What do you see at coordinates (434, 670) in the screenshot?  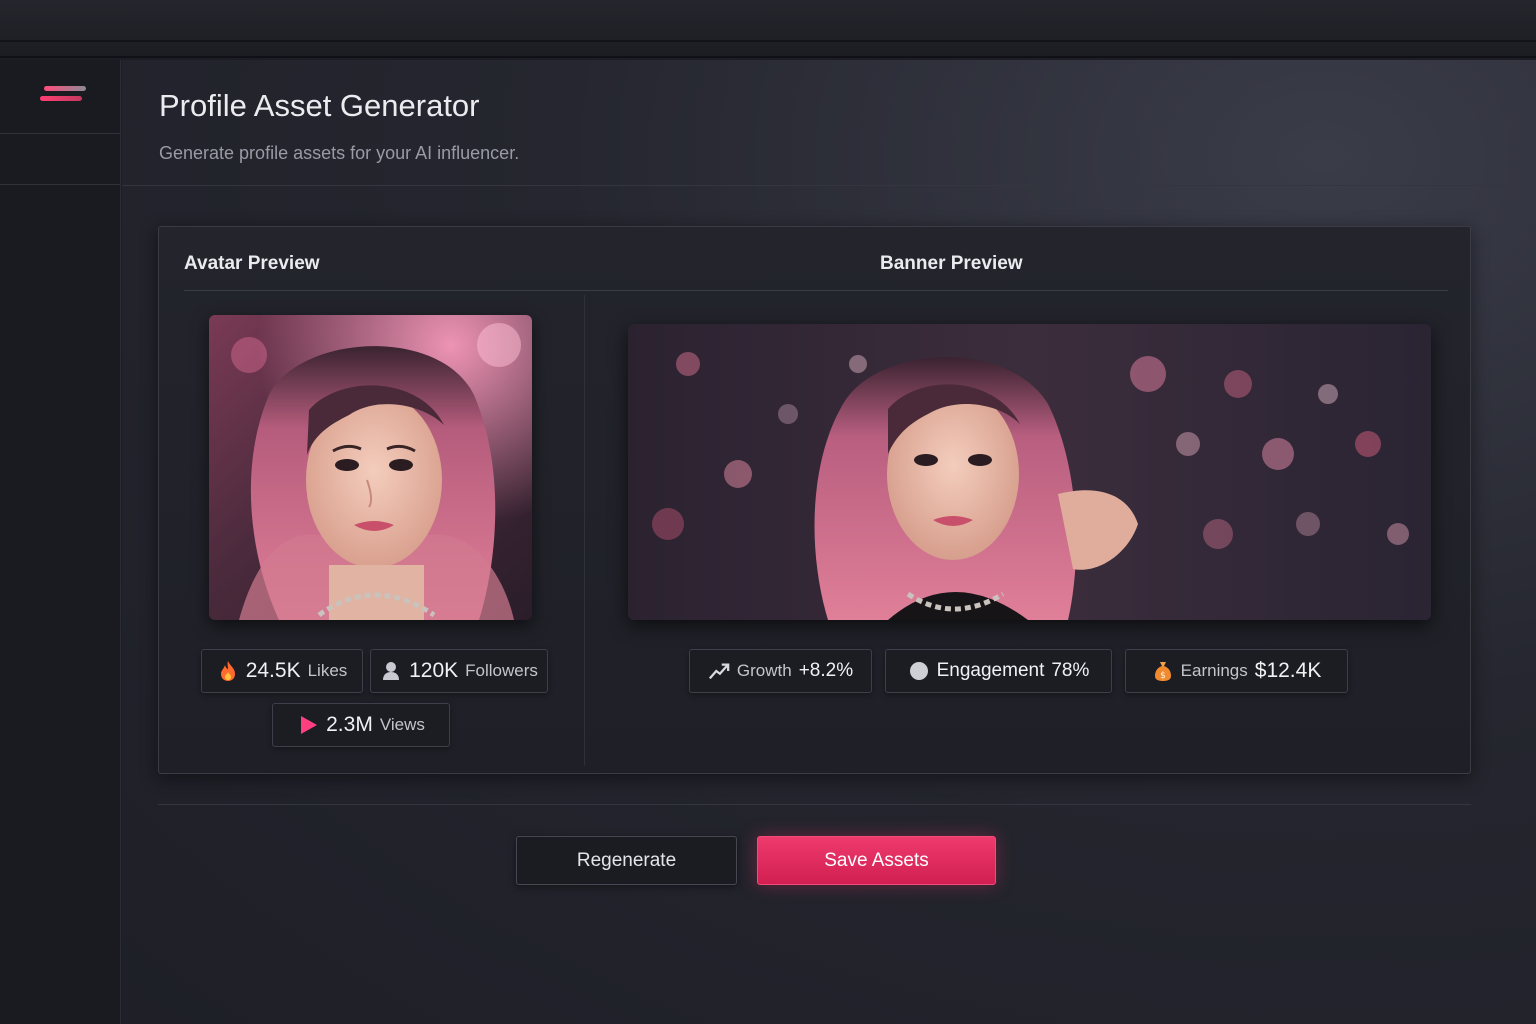 I see `followers-value: 120K` at bounding box center [434, 670].